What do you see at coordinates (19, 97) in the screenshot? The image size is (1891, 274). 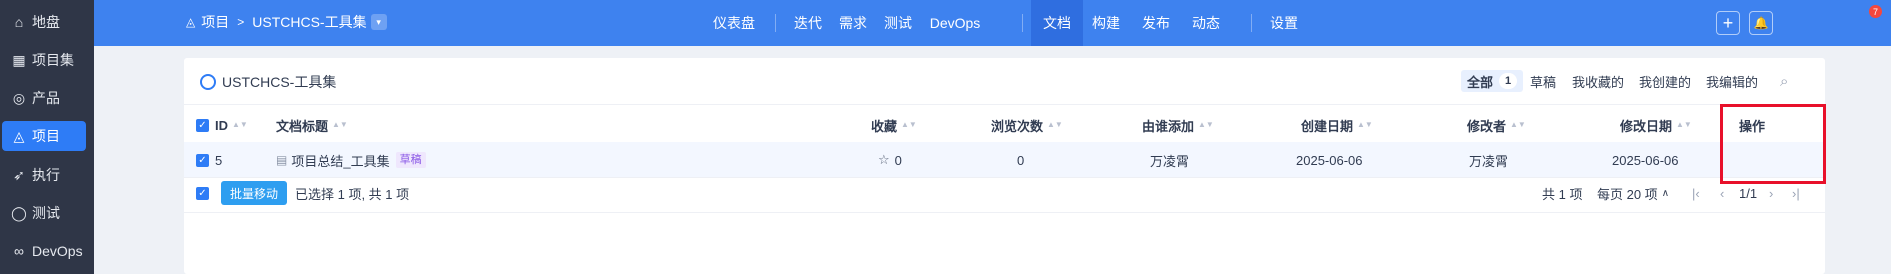 I see `bulb-icon: ◎` at bounding box center [19, 97].